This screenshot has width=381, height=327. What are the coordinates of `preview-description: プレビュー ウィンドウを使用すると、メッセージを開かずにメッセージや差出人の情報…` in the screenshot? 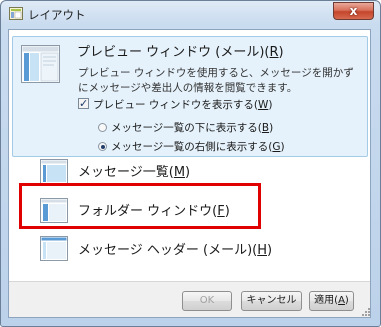 It's located at (216, 80).